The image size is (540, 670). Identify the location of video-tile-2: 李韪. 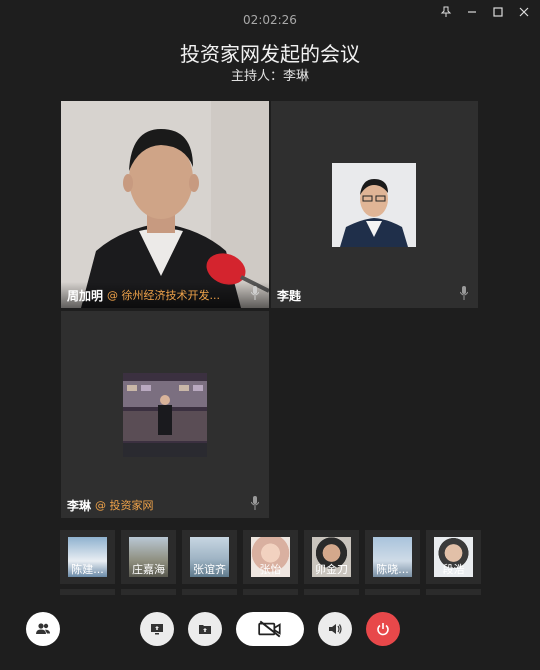
(374, 204).